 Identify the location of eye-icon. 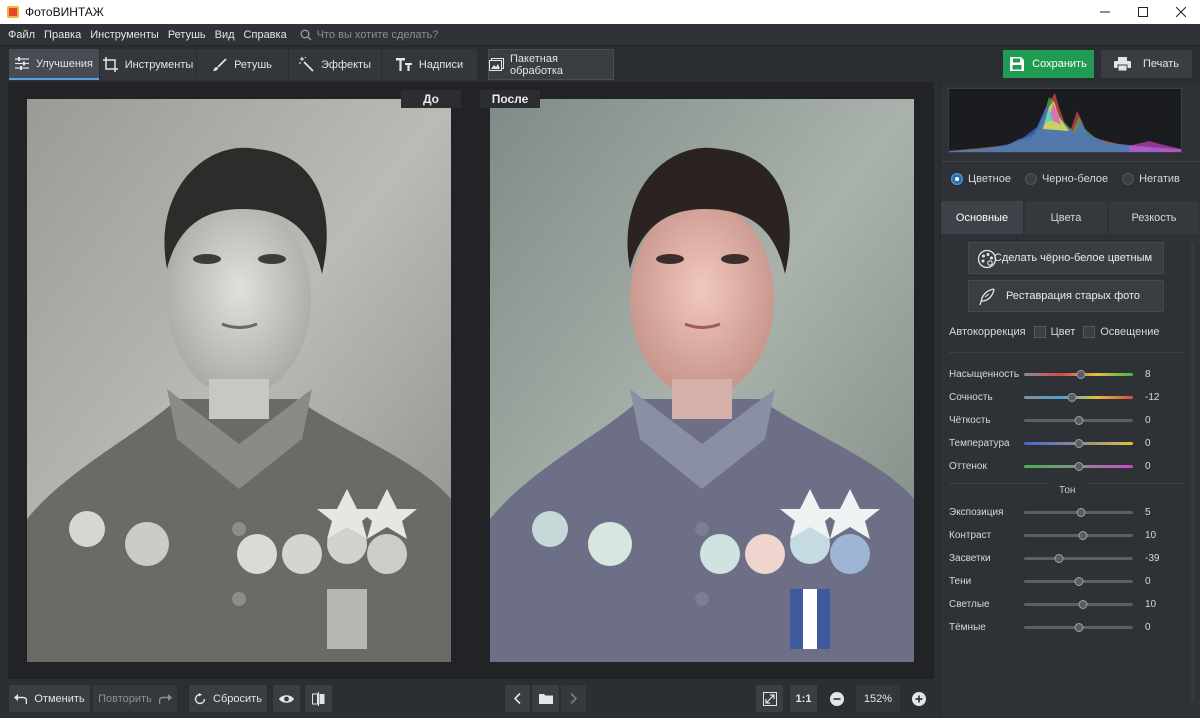
(286, 699).